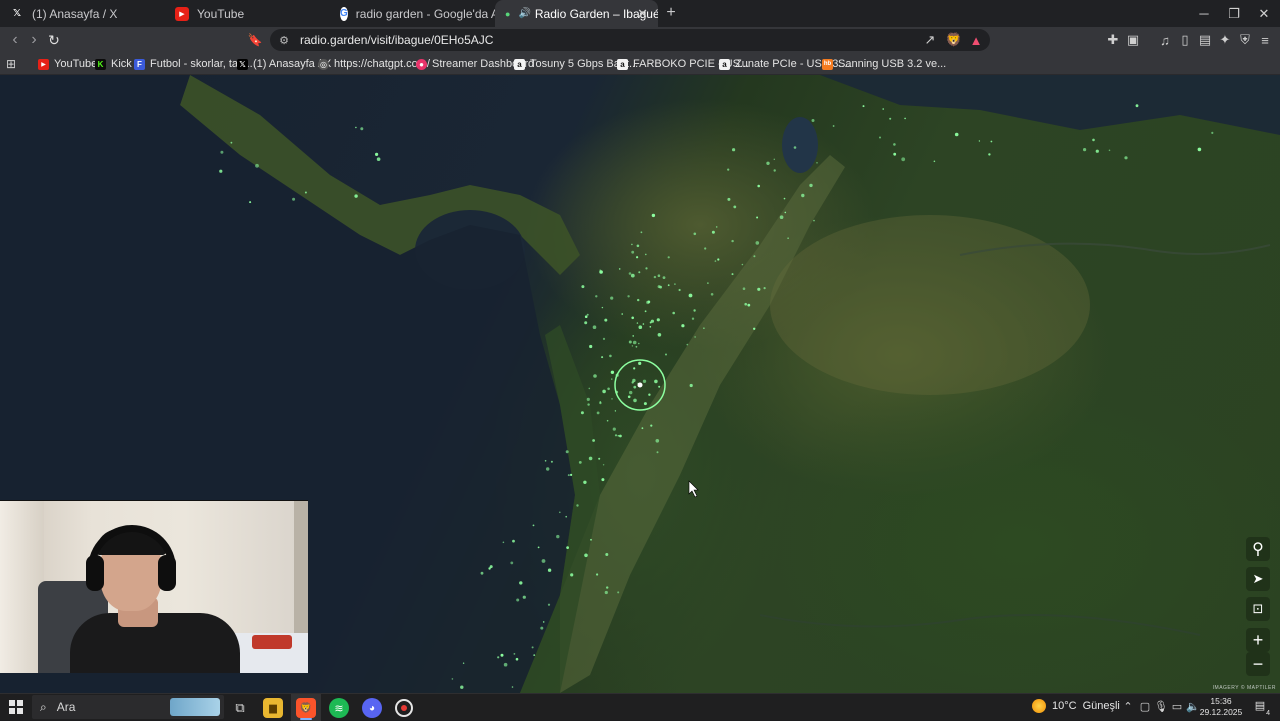 This screenshot has width=1280, height=721. I want to click on red-cloth, so click(272, 642).